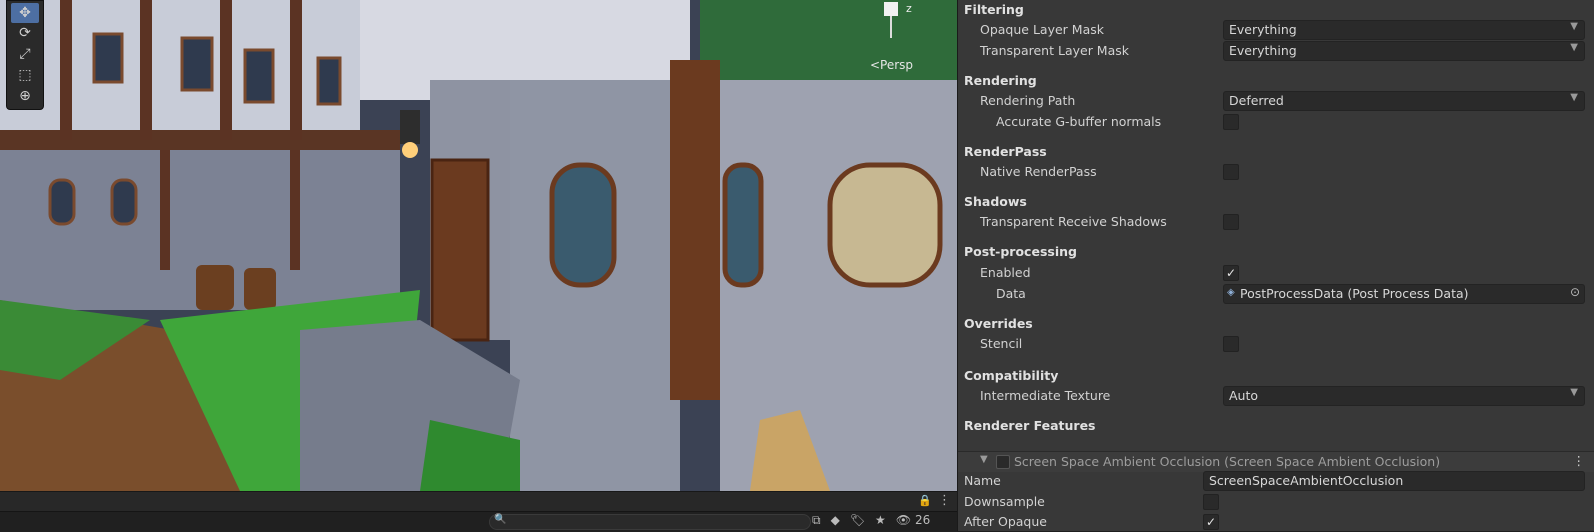 The height and width of the screenshot is (532, 1594). What do you see at coordinates (1231, 222) in the screenshot?
I see `transparent-receive-shadows-checkbox` at bounding box center [1231, 222].